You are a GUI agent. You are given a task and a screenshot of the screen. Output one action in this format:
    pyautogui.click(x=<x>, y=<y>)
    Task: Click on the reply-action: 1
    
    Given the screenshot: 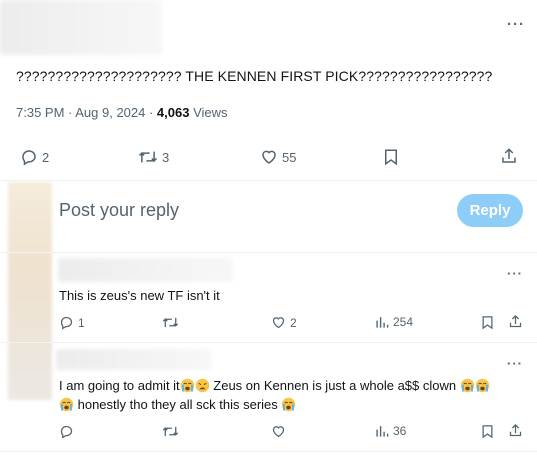 What is the action you would take?
    pyautogui.click(x=72, y=322)
    